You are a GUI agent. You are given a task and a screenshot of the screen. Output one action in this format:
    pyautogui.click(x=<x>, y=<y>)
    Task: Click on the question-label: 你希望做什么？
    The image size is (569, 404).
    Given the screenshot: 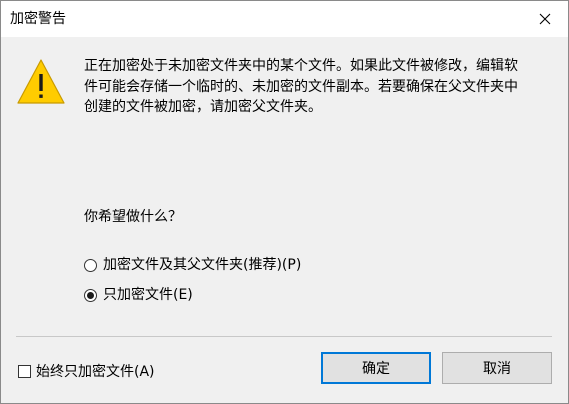 What is the action you would take?
    pyautogui.click(x=133, y=217)
    